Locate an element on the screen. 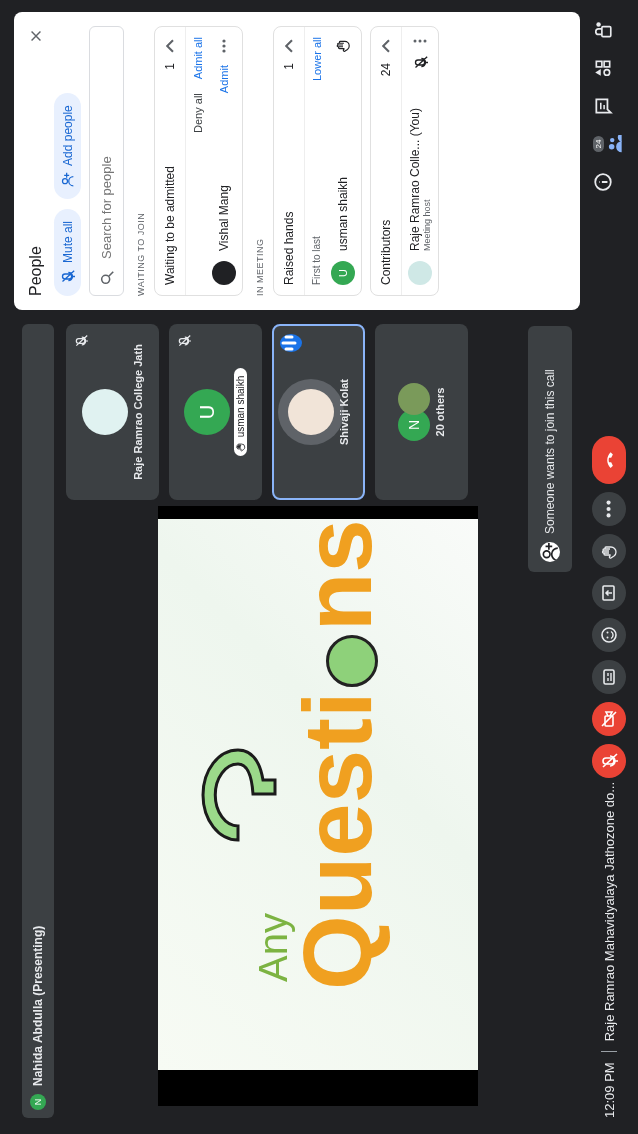 This screenshot has width=638, height=1134. search-field: Search for people is located at coordinates (106, 161).